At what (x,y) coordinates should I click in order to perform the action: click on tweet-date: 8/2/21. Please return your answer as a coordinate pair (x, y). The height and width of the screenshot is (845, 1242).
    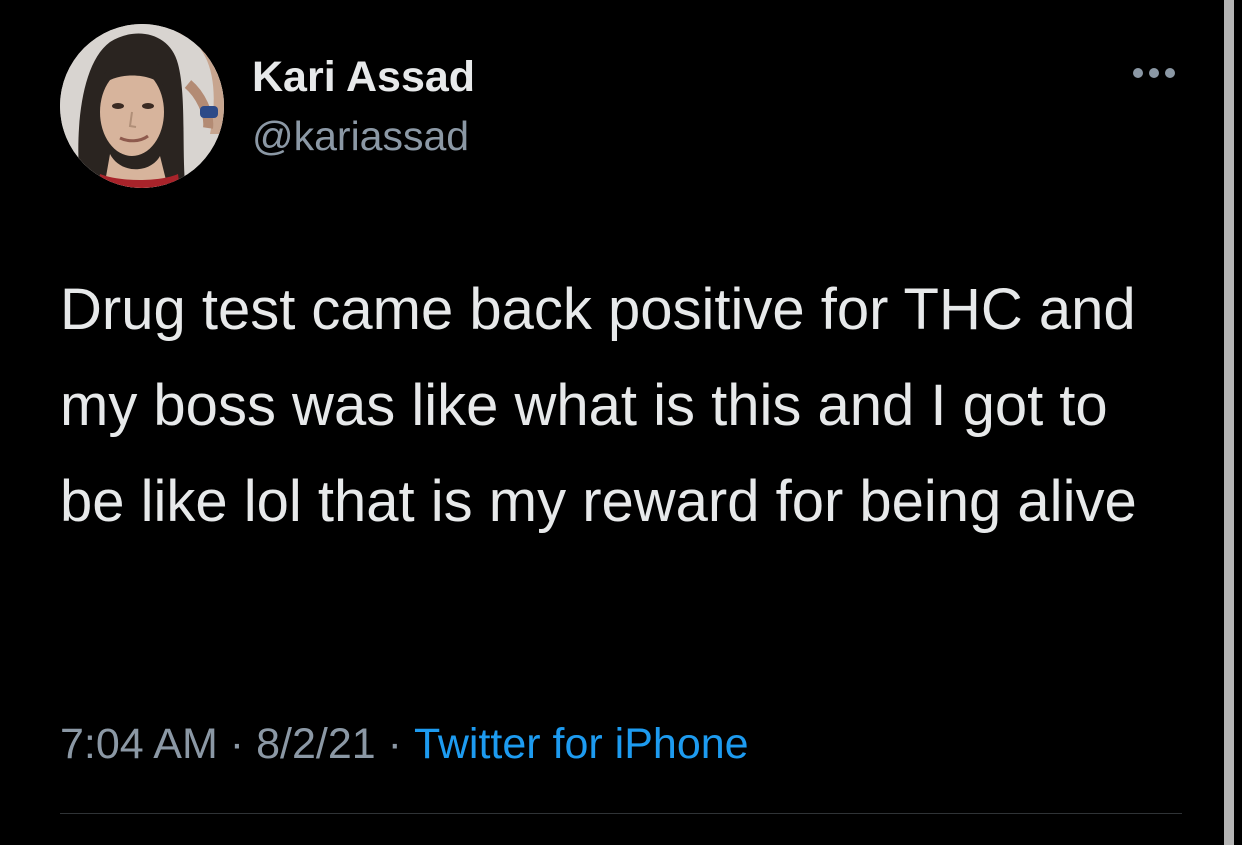
    Looking at the image, I should click on (316, 744).